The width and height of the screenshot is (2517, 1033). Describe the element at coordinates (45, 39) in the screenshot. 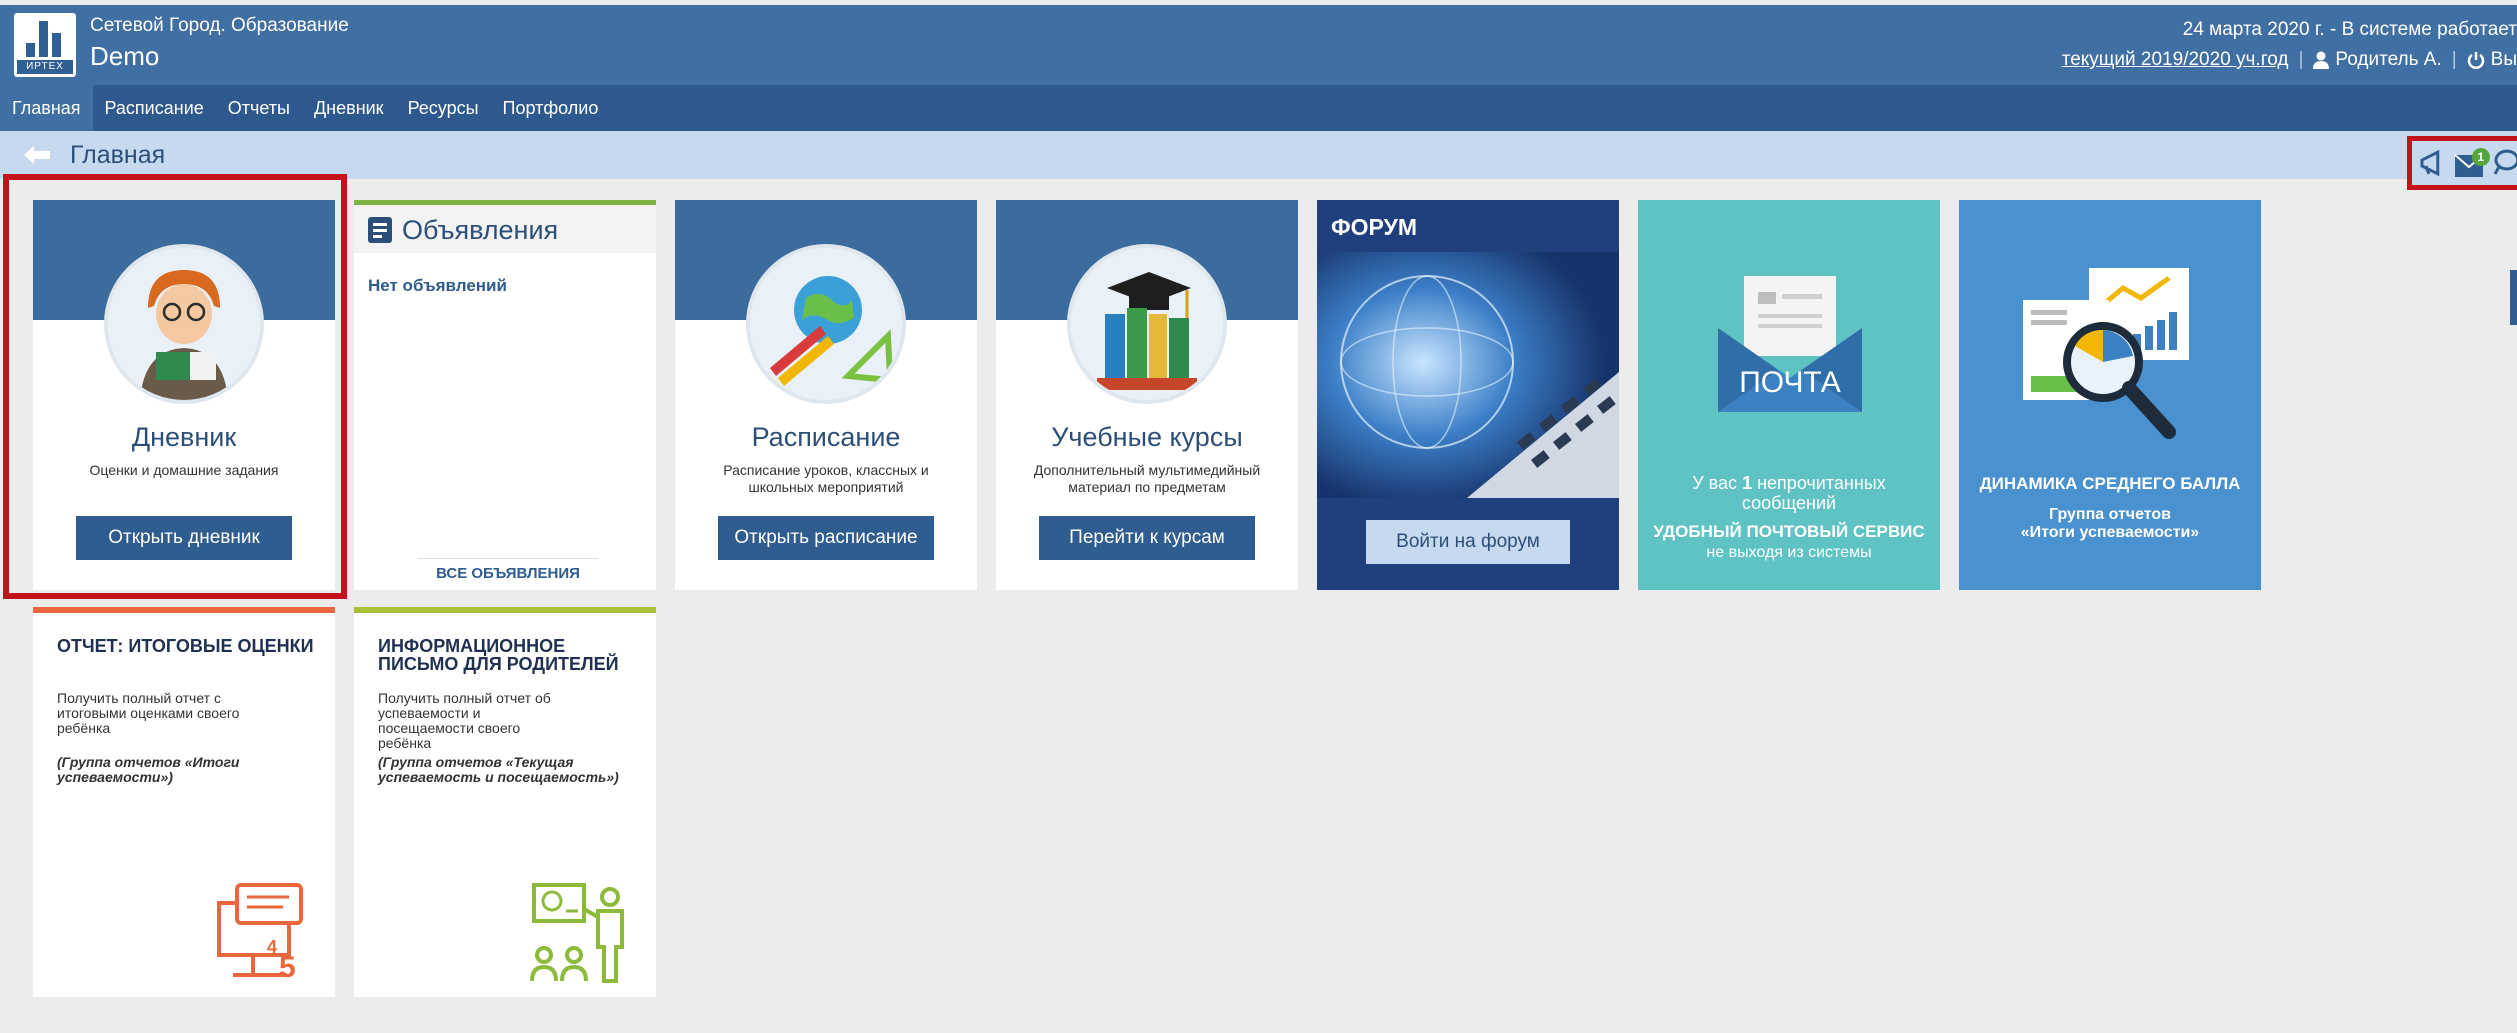

I see `logo-bars-icon` at that location.